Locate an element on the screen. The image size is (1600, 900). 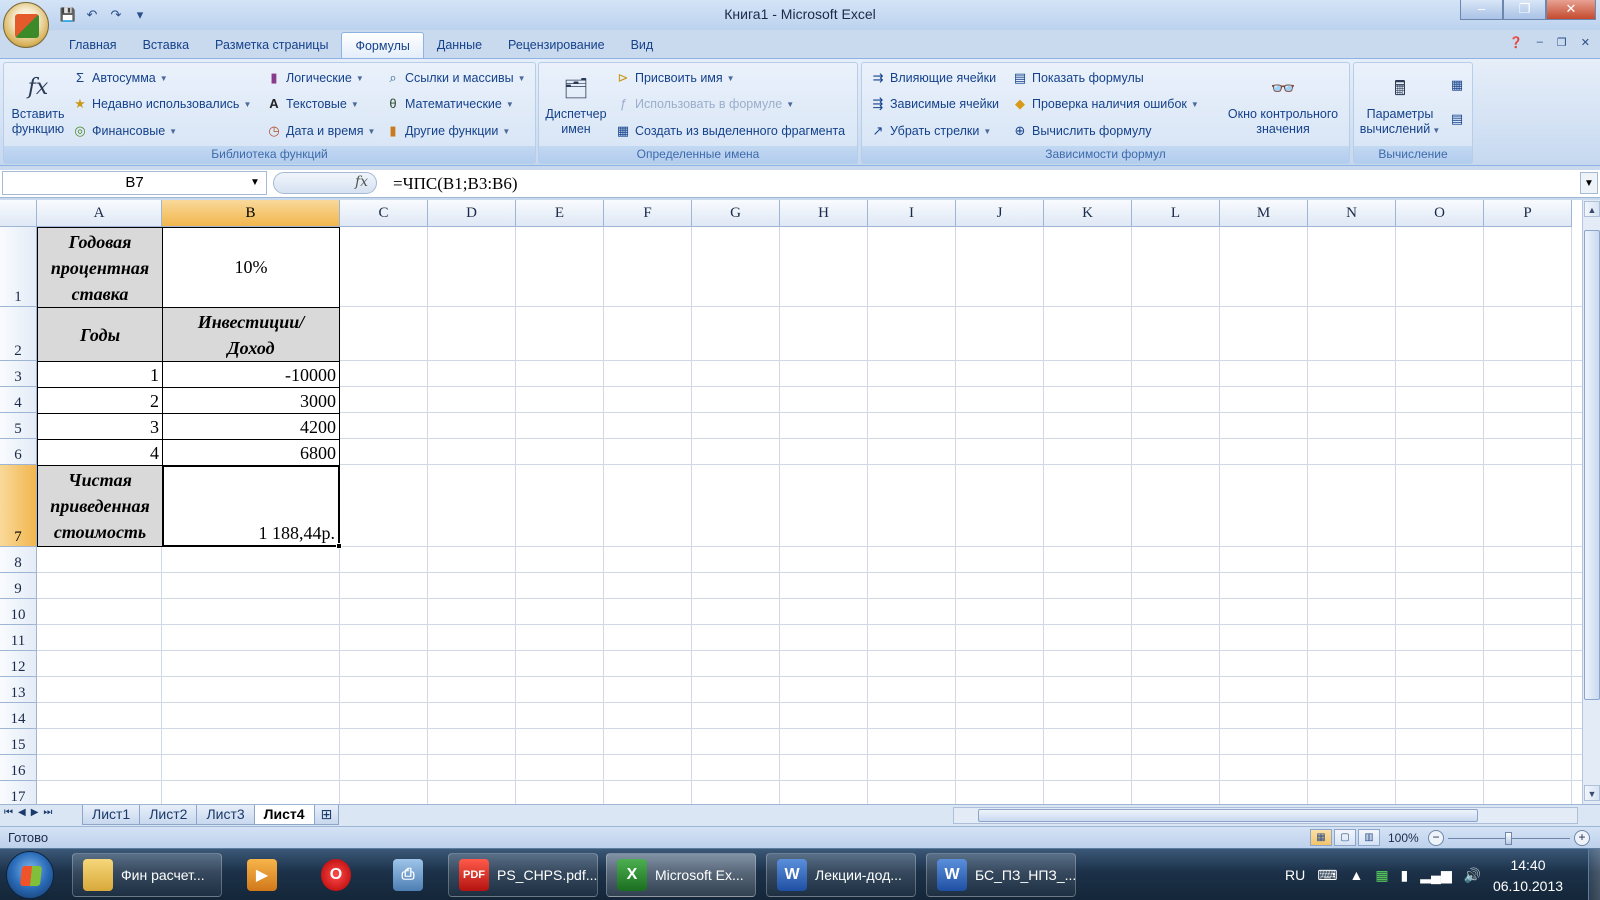
cell-A6: 4 is located at coordinates (100, 452).